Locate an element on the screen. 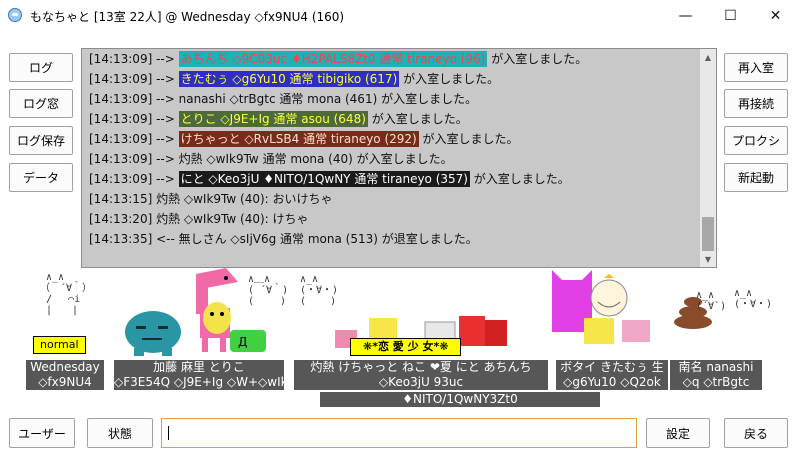 This screenshot has height=458, width=798. log-text: 灼熱 ◇wIk9Tw (40): おいけちゃ is located at coordinates (244, 199).